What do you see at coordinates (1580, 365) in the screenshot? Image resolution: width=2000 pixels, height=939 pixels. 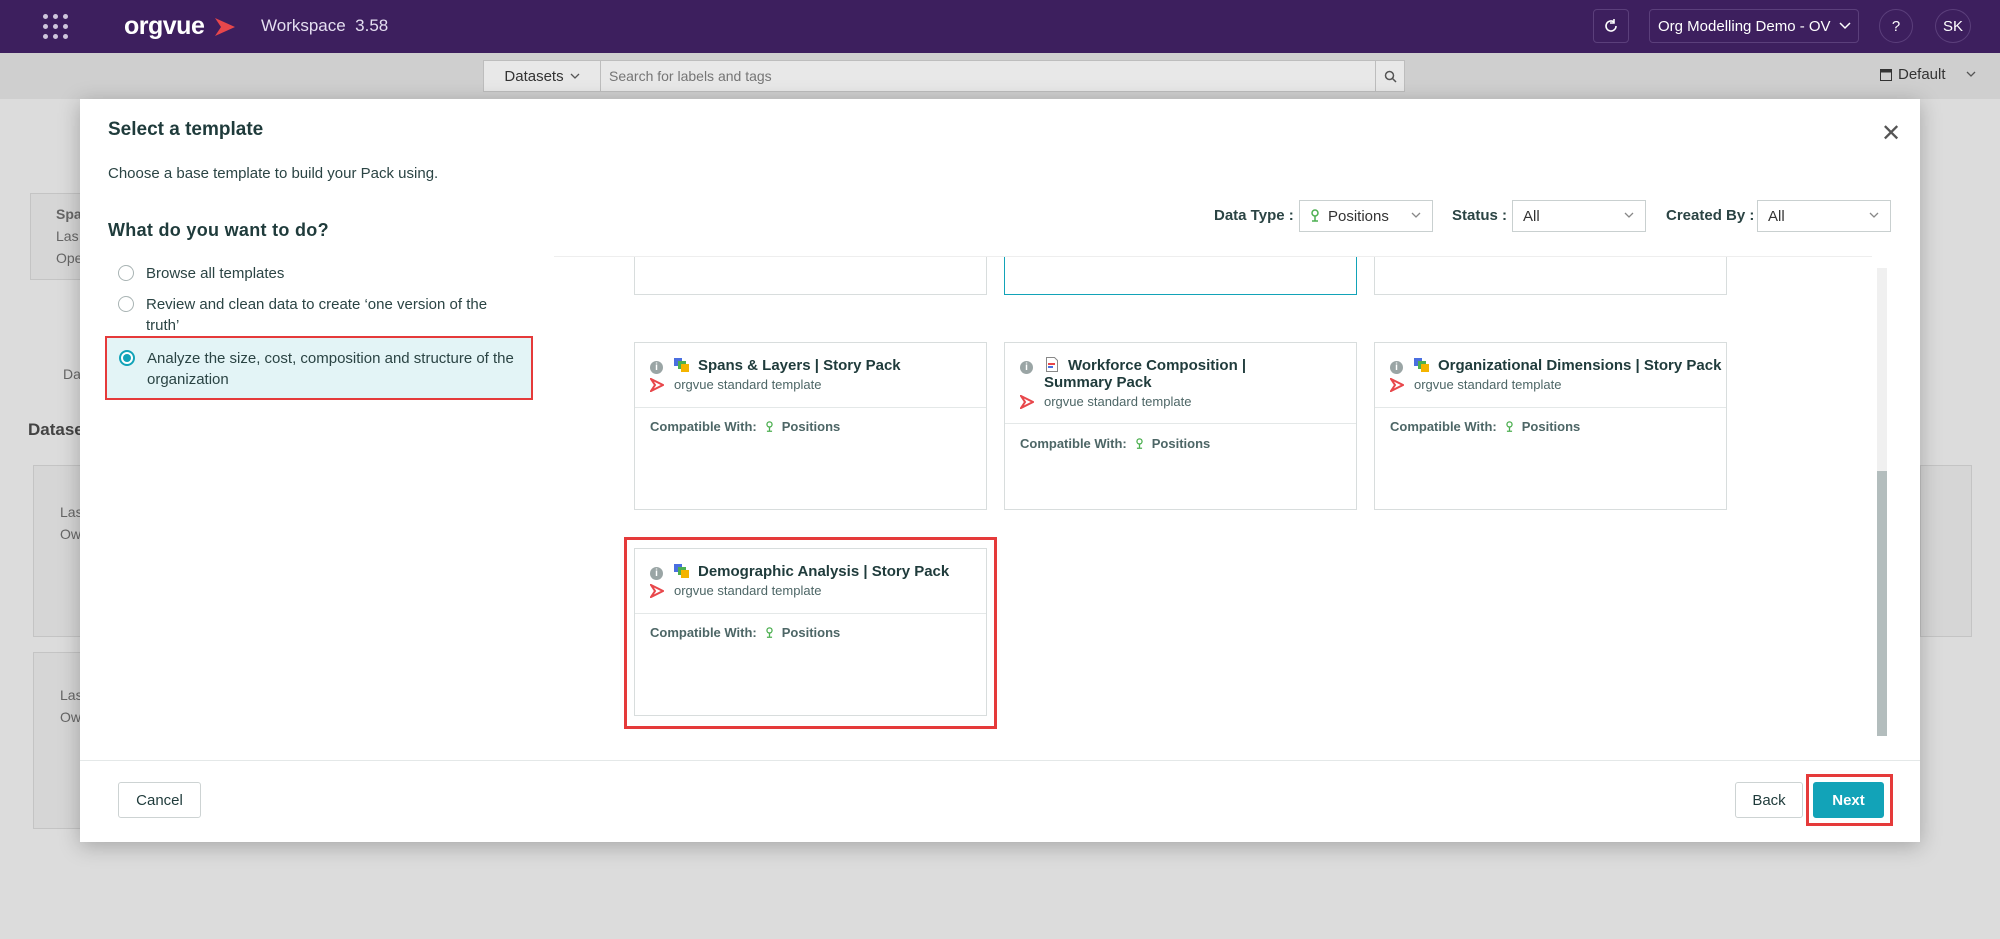 I see `card-title: Organizational Dimensions | Story Pack` at bounding box center [1580, 365].